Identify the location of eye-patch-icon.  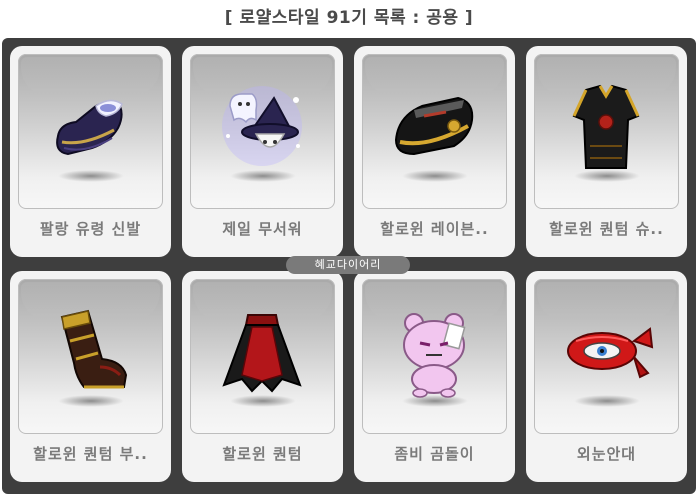
(610, 353).